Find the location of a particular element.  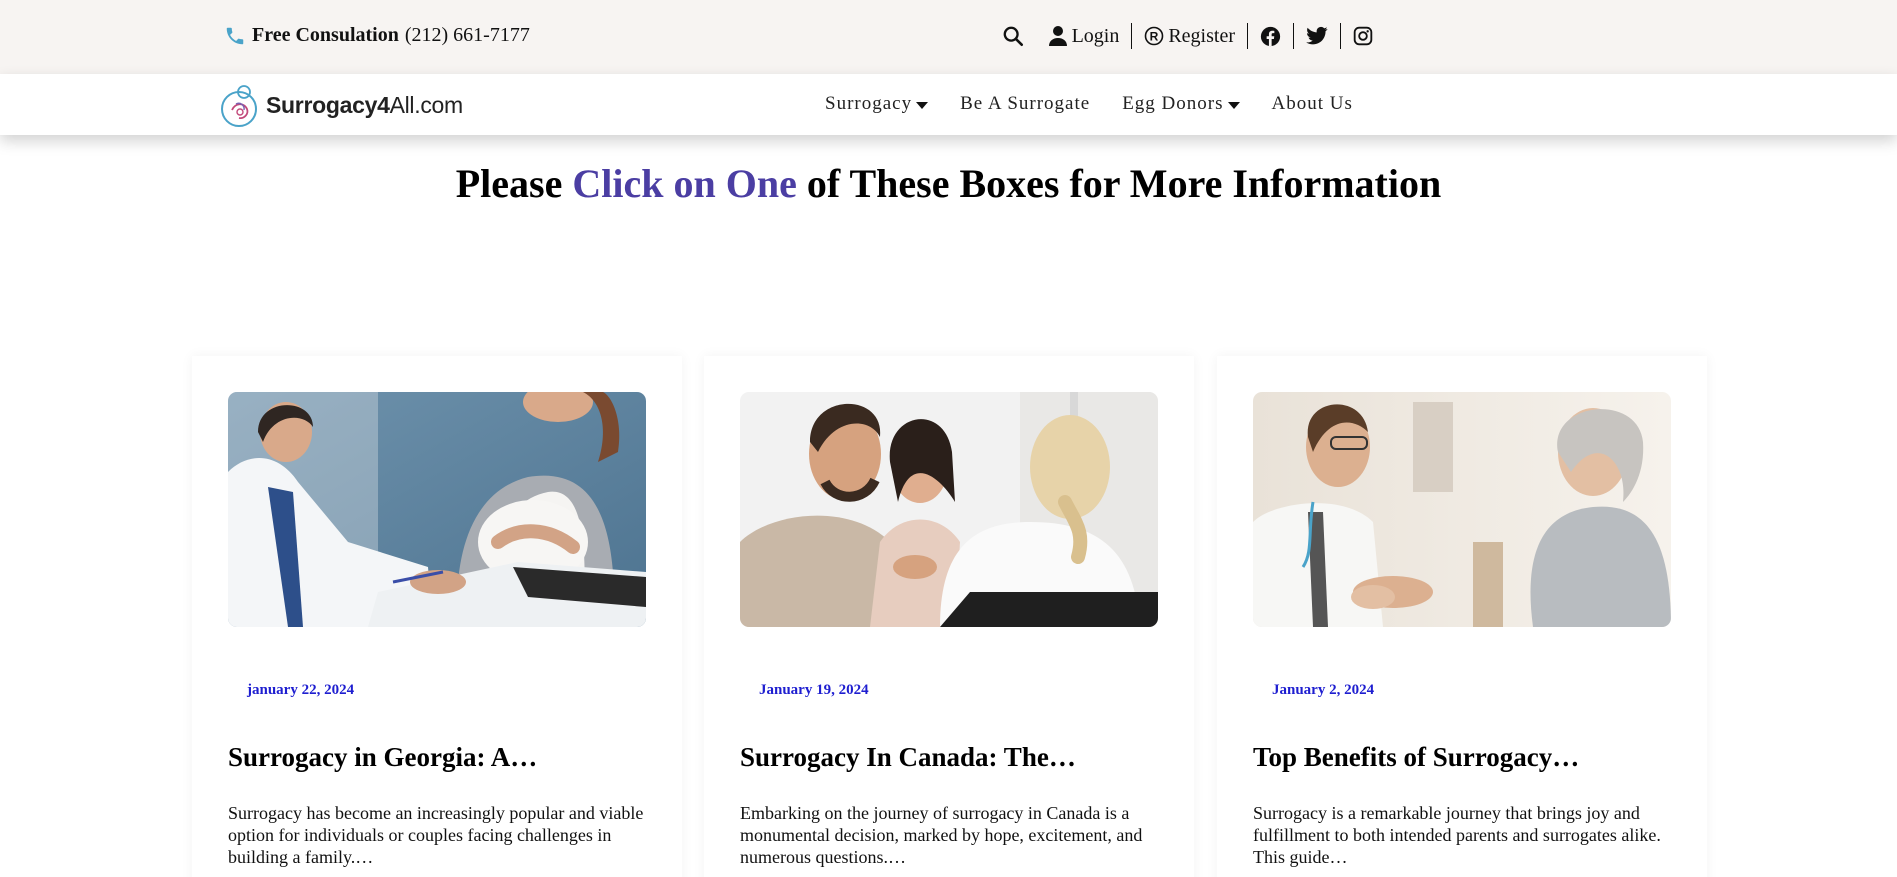

post-date: January 19, 2024 is located at coordinates (814, 690).